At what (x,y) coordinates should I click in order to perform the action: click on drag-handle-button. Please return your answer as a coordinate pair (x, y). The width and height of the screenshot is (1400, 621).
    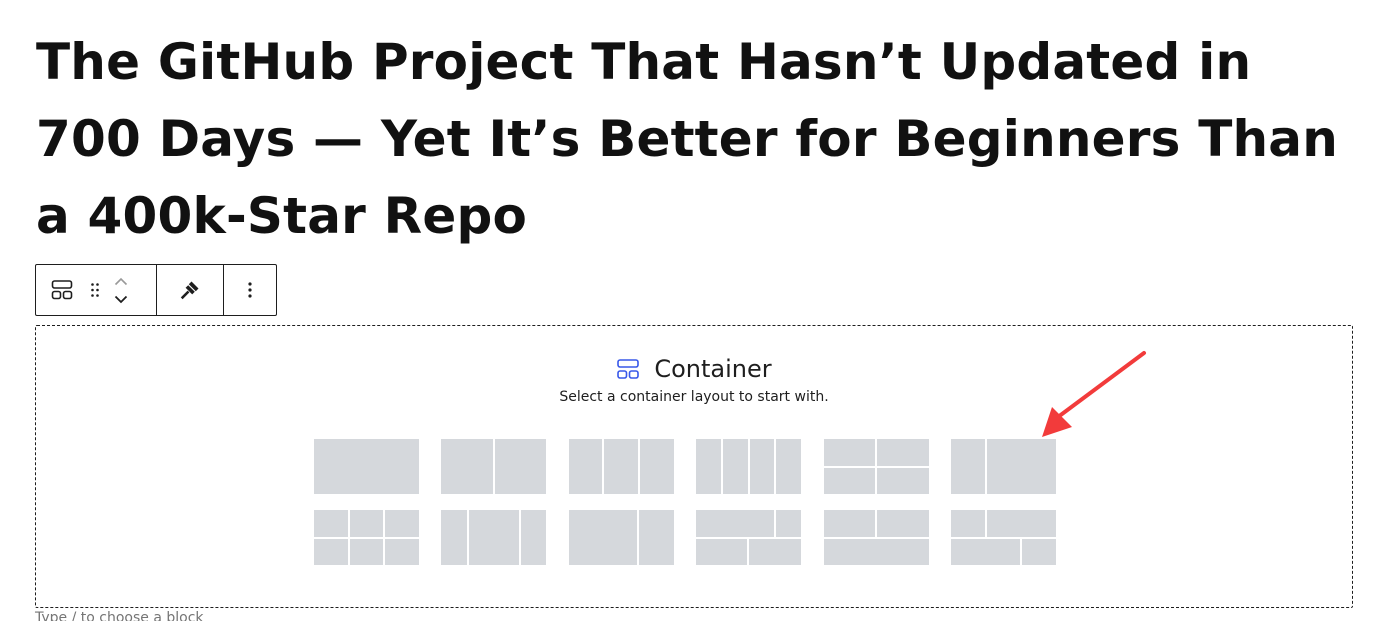
    Looking at the image, I should click on (95, 290).